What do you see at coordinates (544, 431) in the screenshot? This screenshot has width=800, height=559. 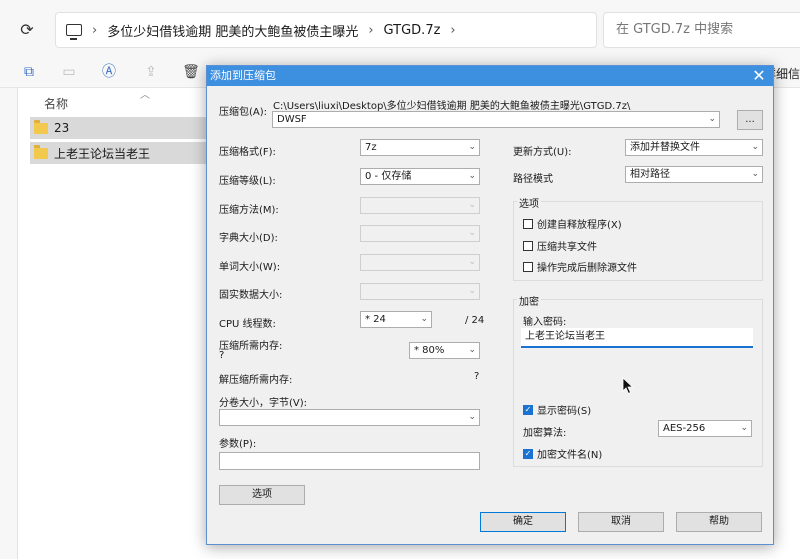 I see `algo-label: 加密算法:` at bounding box center [544, 431].